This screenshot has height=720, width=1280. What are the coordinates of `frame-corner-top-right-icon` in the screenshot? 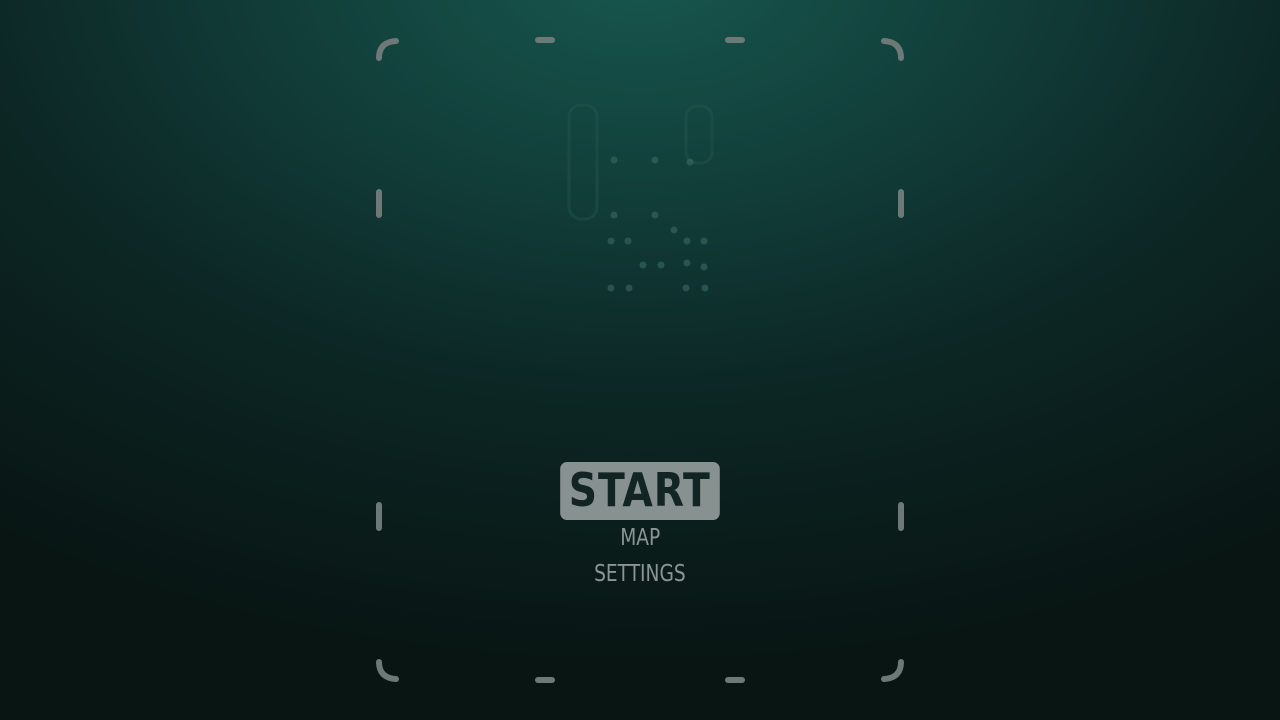 It's located at (892, 49).